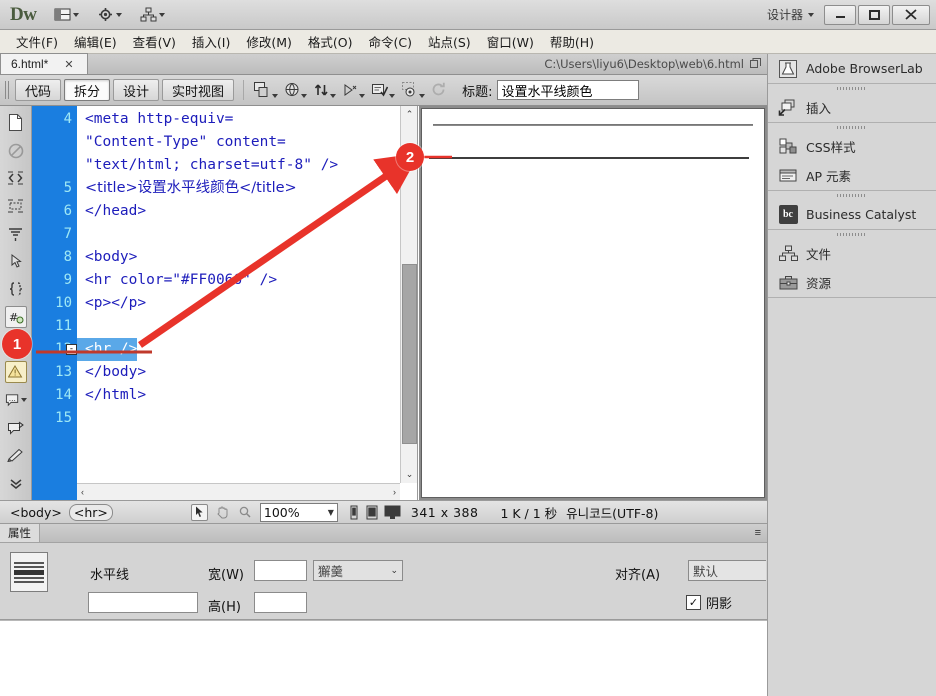 The image size is (936, 696). Describe the element at coordinates (87, 90) in the screenshot. I see `view-button-split: 拆分` at that location.